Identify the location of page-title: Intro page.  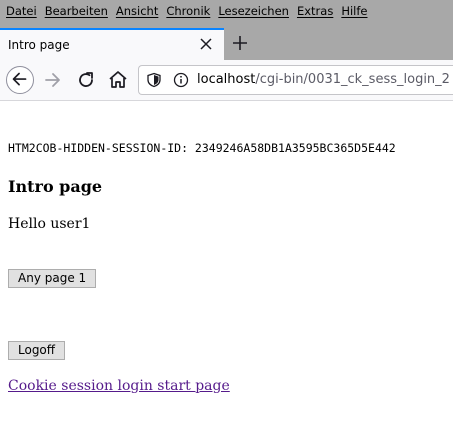
(55, 186).